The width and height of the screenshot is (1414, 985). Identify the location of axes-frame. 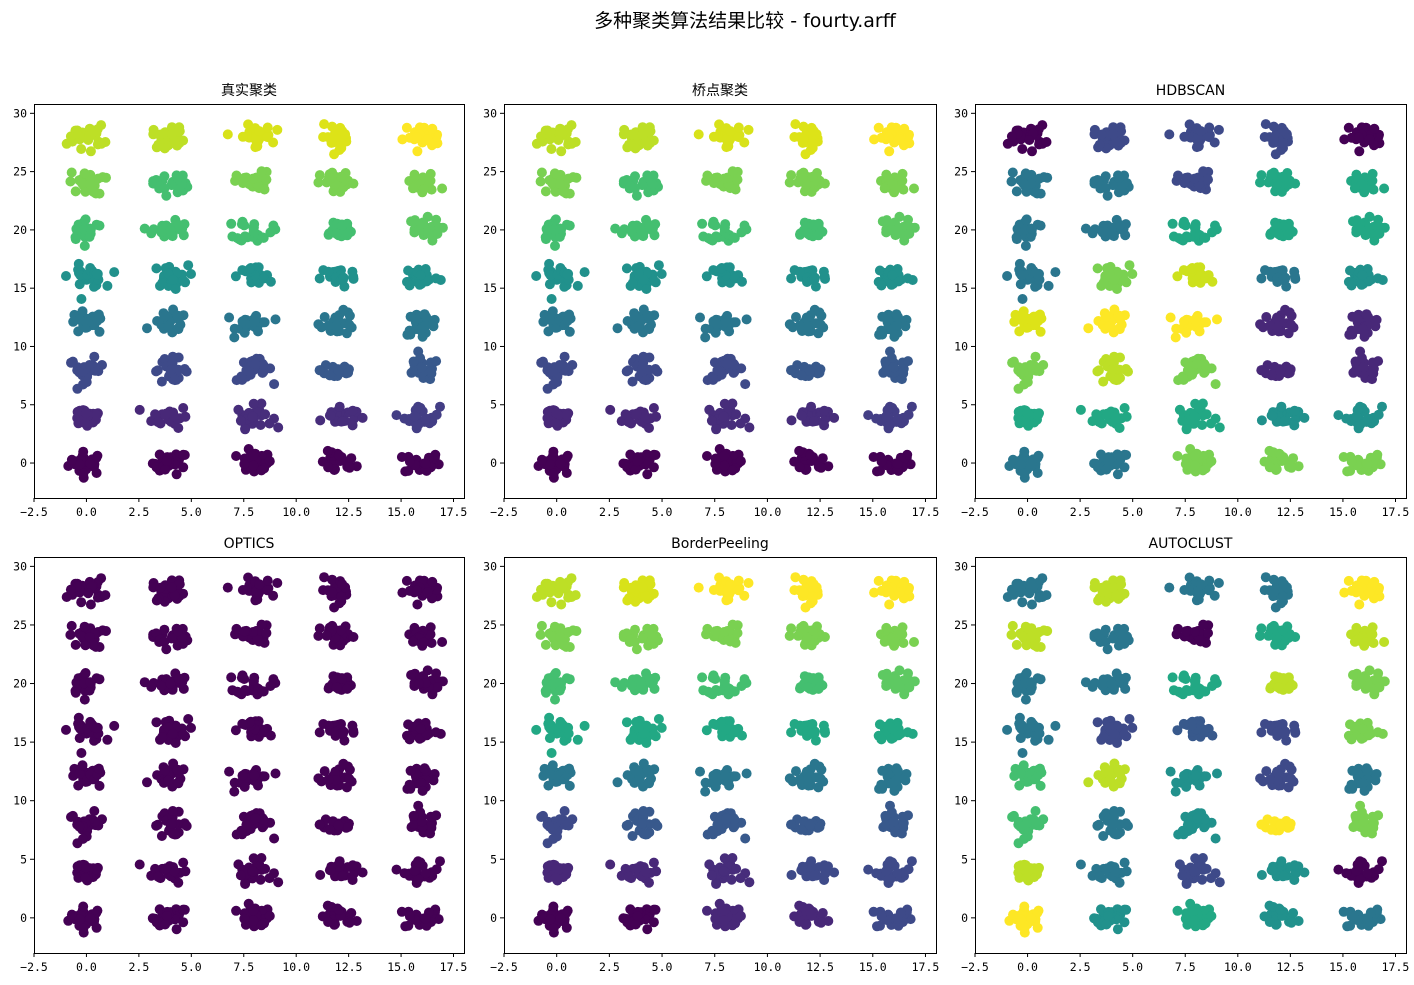
(720, 301).